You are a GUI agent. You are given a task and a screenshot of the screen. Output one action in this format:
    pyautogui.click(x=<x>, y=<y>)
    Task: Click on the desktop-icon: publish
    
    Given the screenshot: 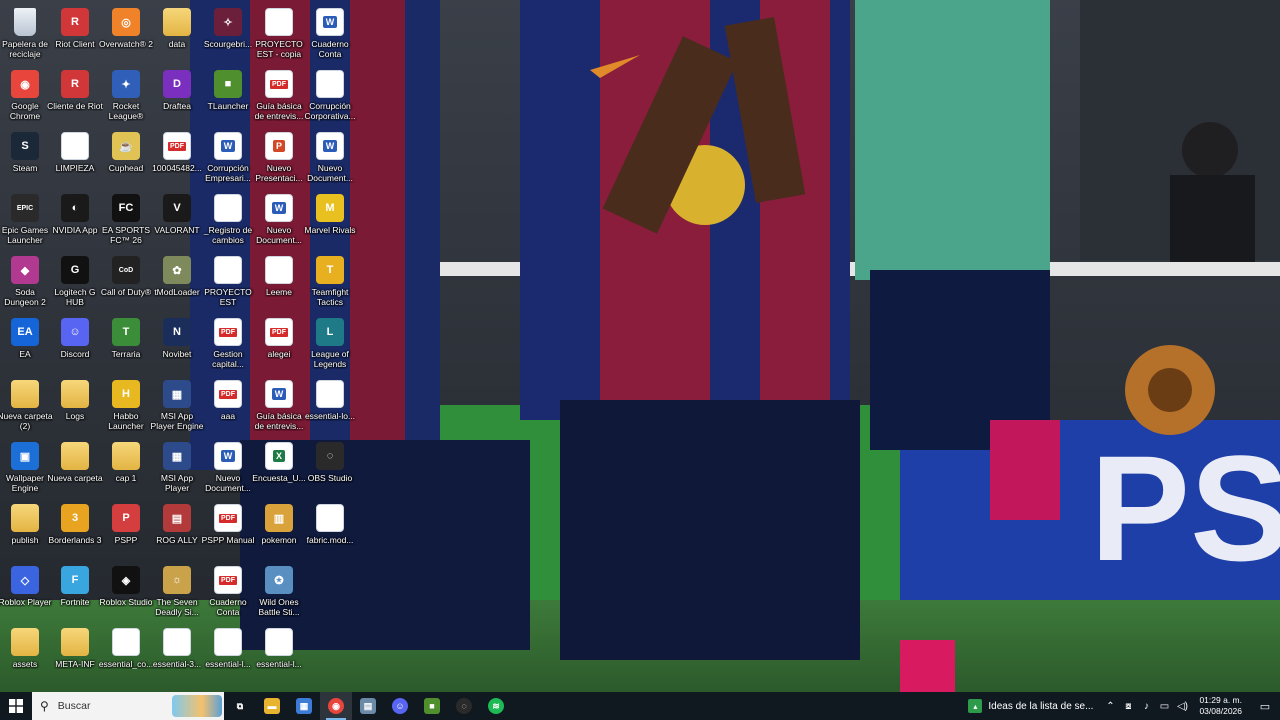 What is the action you would take?
    pyautogui.click(x=25, y=531)
    